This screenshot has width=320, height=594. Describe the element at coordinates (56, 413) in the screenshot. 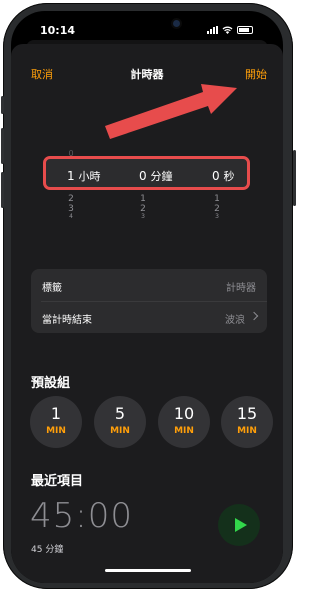

I see `preset-number: 1` at that location.